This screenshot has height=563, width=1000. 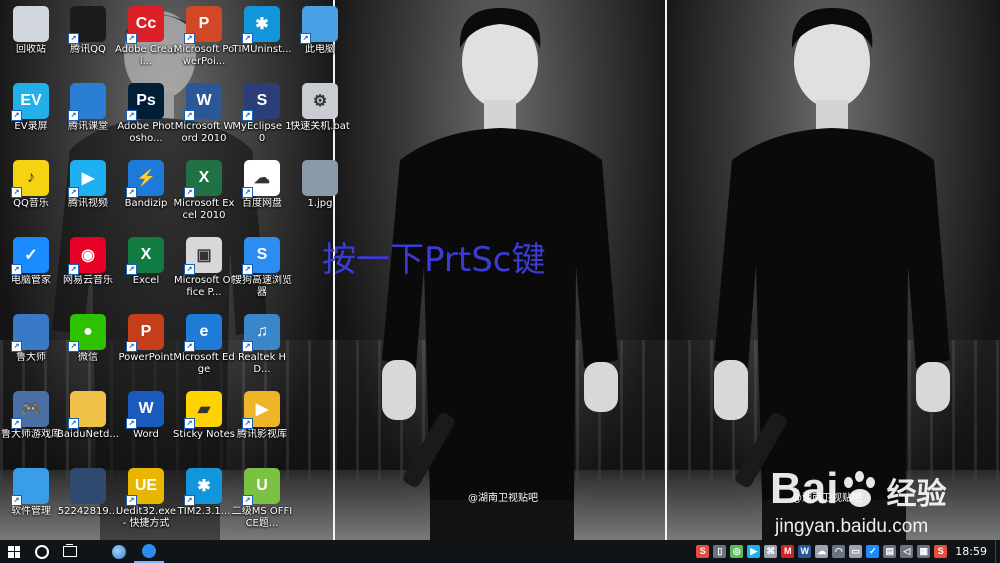 What do you see at coordinates (839, 551) in the screenshot?
I see `wifi-icon: ◠` at bounding box center [839, 551].